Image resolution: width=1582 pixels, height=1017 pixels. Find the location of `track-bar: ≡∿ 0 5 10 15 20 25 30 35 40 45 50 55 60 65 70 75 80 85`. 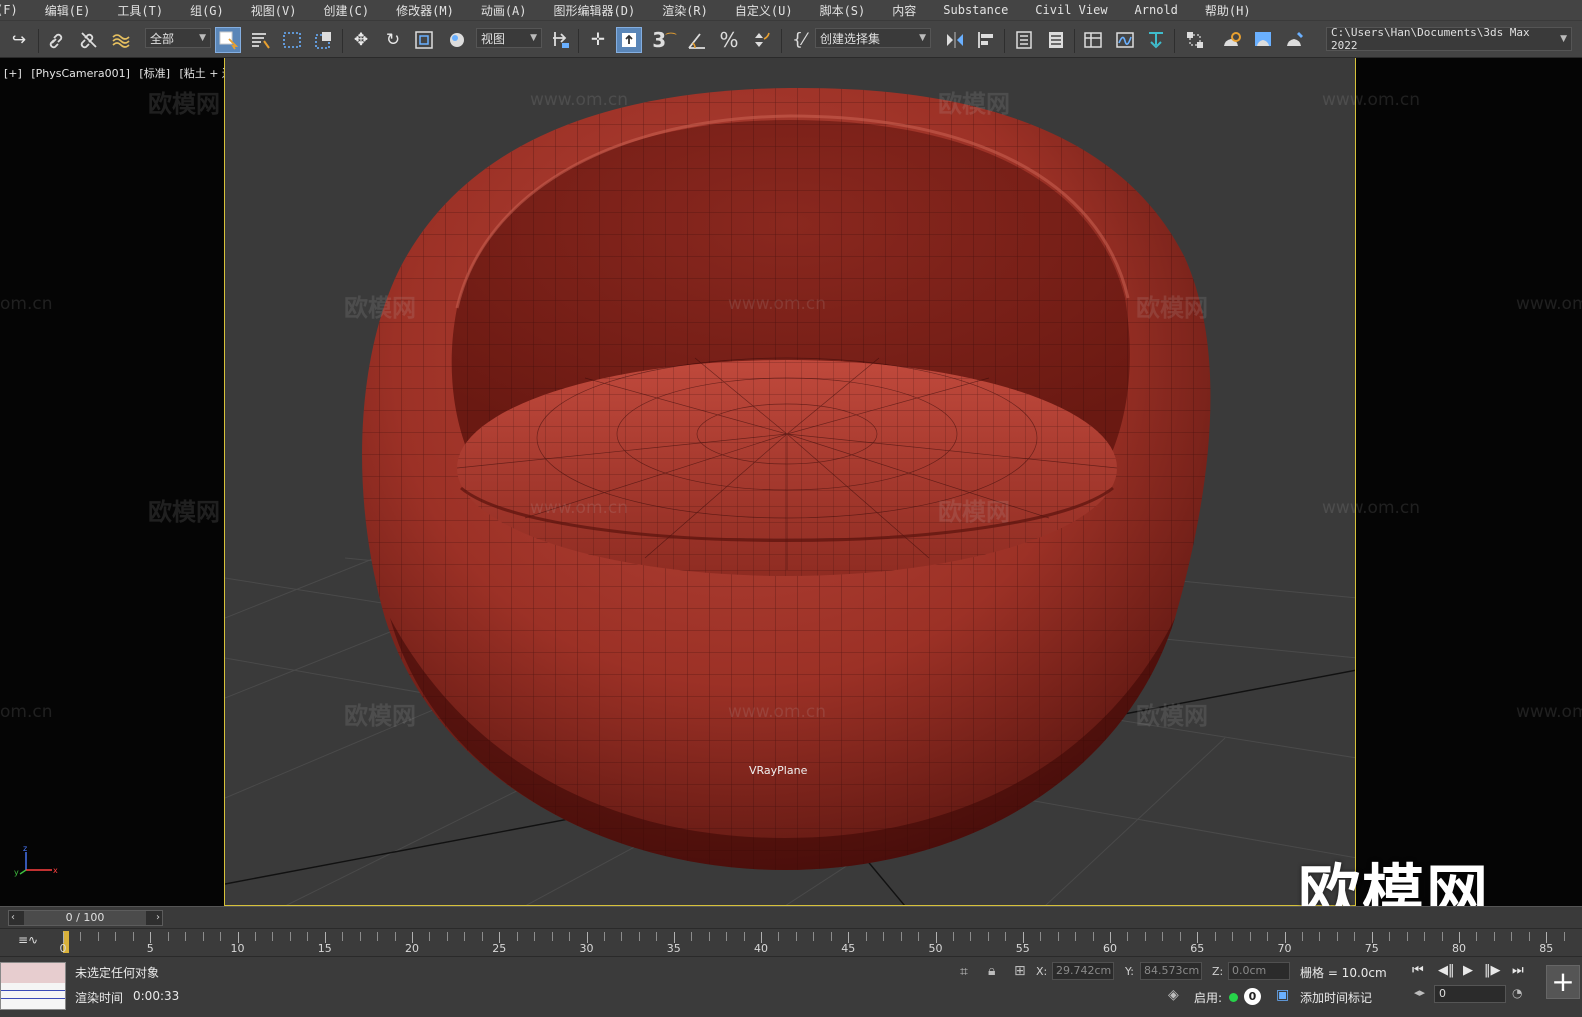

track-bar: ≡∿ 0 5 10 15 20 25 30 35 40 45 50 55 60 65 70 75 80 85 is located at coordinates (791, 942).